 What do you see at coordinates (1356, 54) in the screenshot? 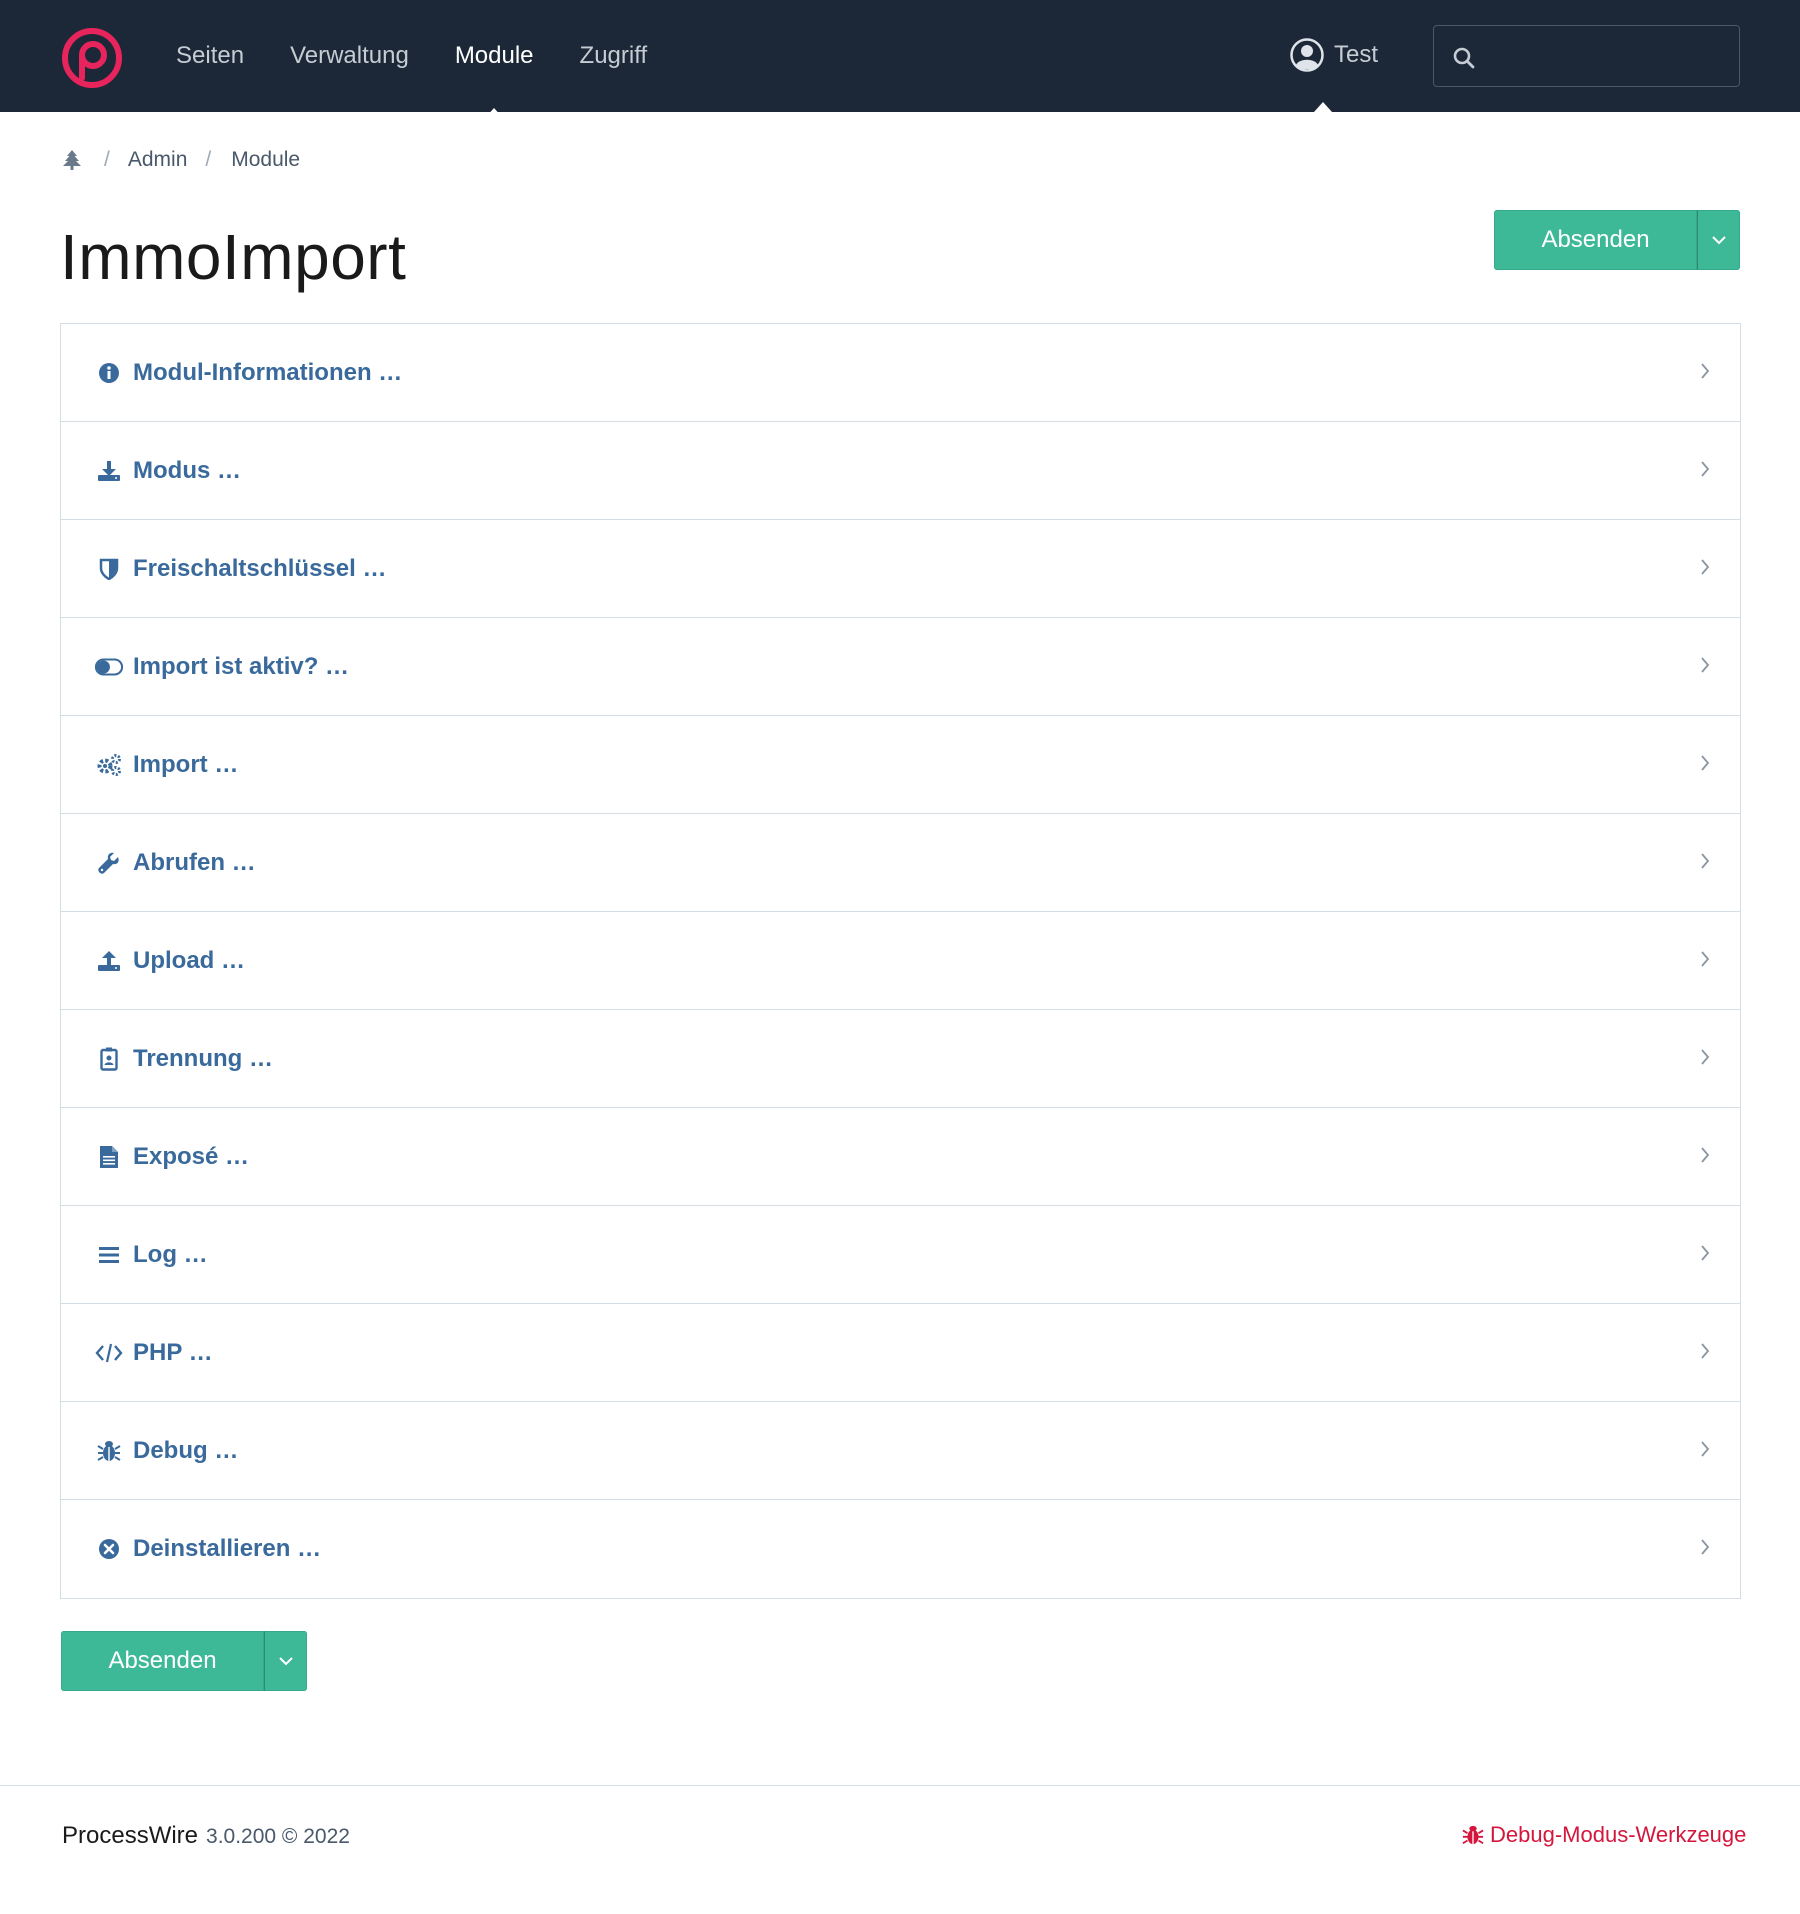
I see `user-name: Test` at bounding box center [1356, 54].